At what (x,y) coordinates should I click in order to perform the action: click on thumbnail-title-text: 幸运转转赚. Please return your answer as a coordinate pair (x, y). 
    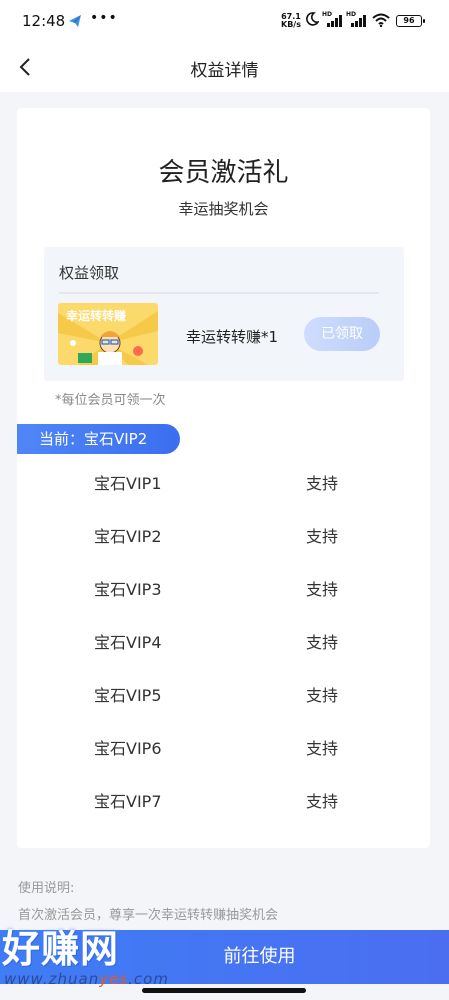
    Looking at the image, I should click on (96, 315).